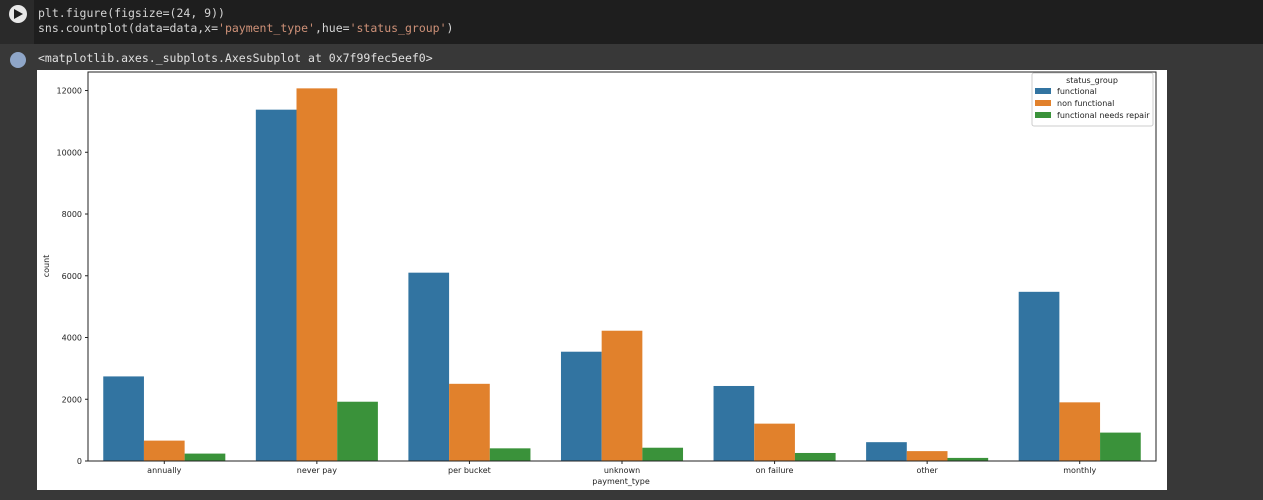 This screenshot has width=1263, height=500. I want to click on y-tick-label: 0, so click(79, 461).